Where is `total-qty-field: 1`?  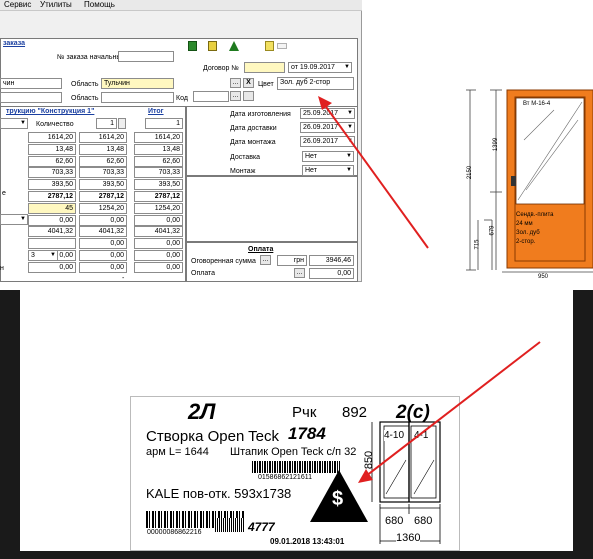
total-qty-field: 1 is located at coordinates (164, 123).